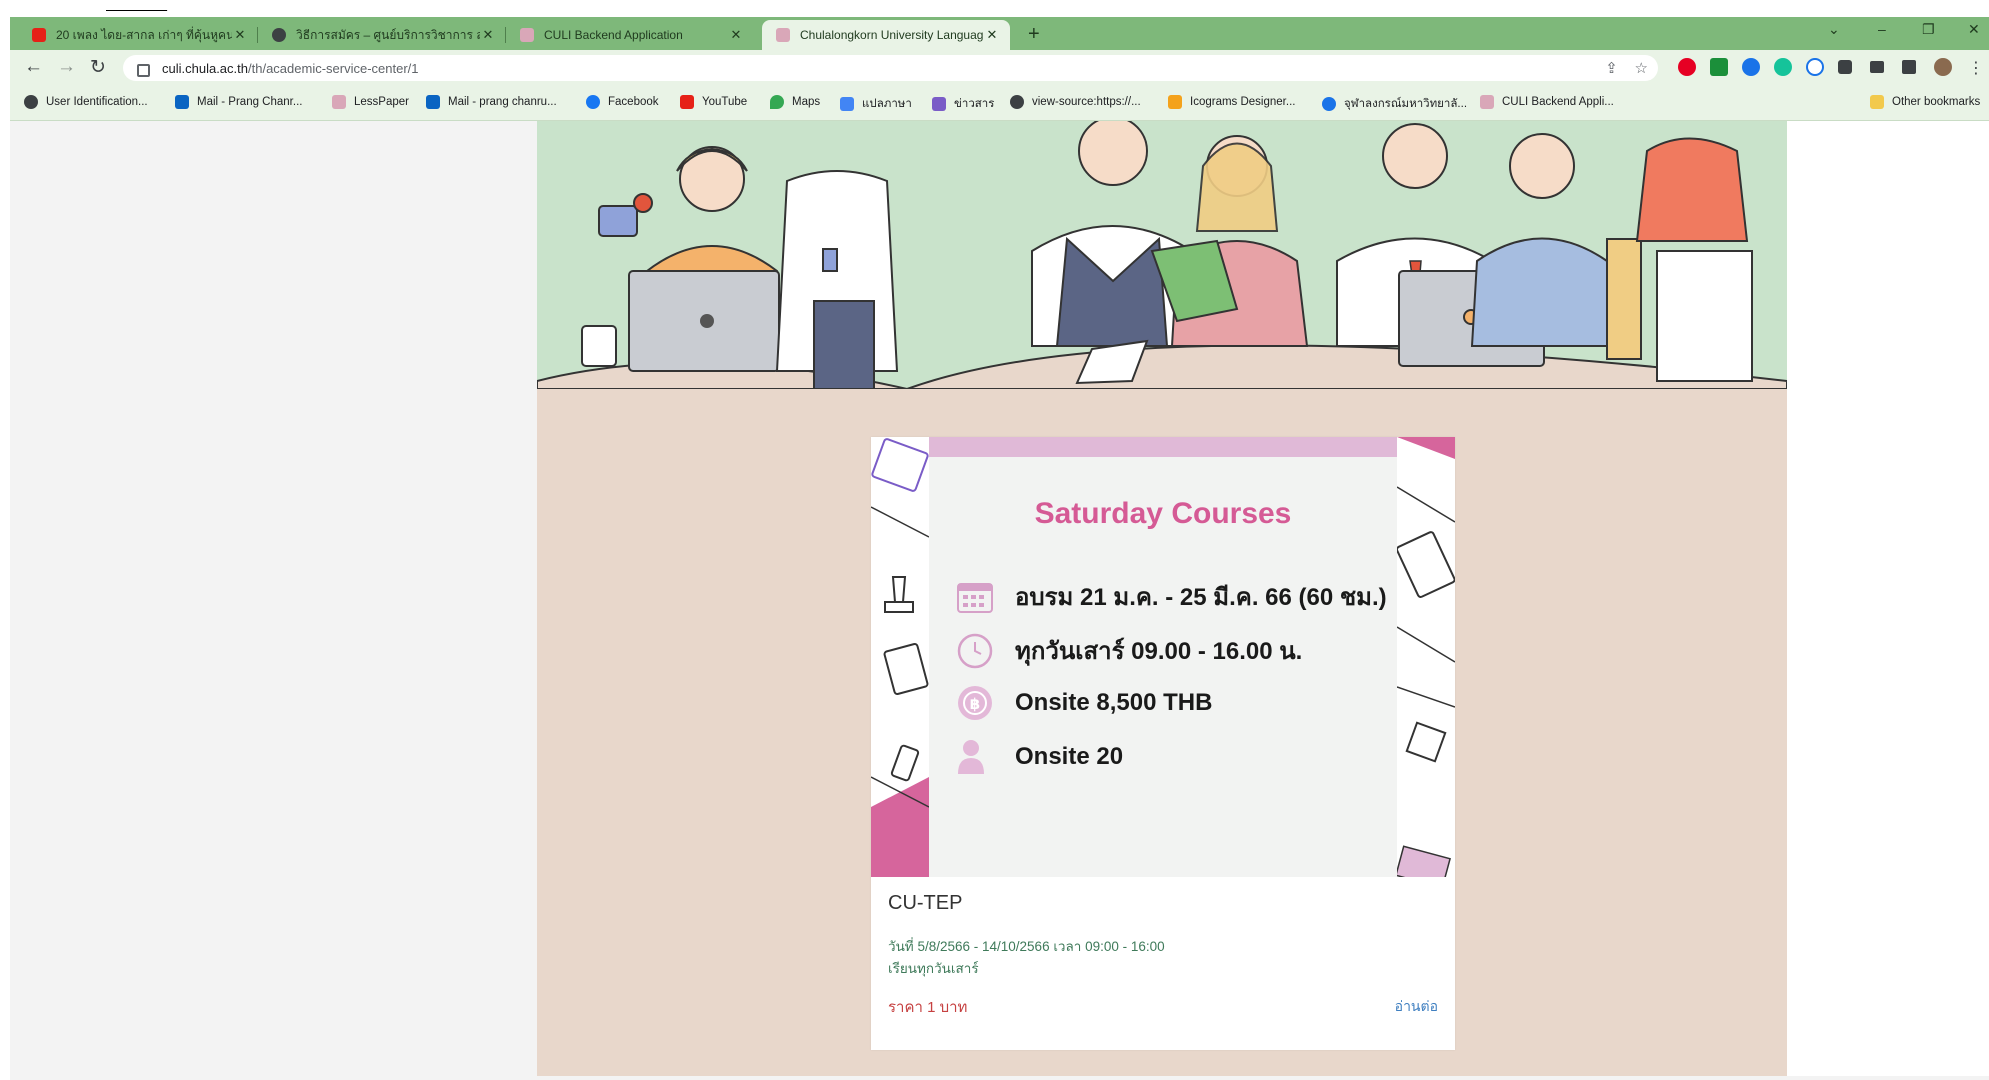  What do you see at coordinates (33, 67) in the screenshot?
I see `back-arrow-icon: ←` at bounding box center [33, 67].